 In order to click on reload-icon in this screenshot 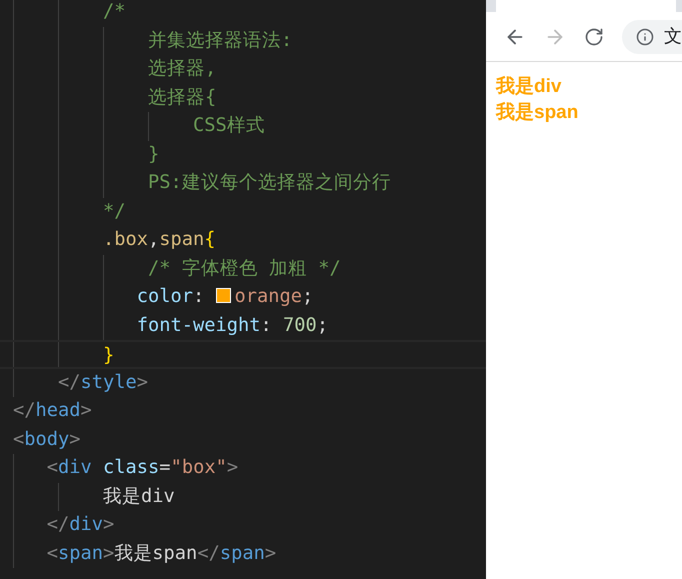, I will do `click(594, 36)`.